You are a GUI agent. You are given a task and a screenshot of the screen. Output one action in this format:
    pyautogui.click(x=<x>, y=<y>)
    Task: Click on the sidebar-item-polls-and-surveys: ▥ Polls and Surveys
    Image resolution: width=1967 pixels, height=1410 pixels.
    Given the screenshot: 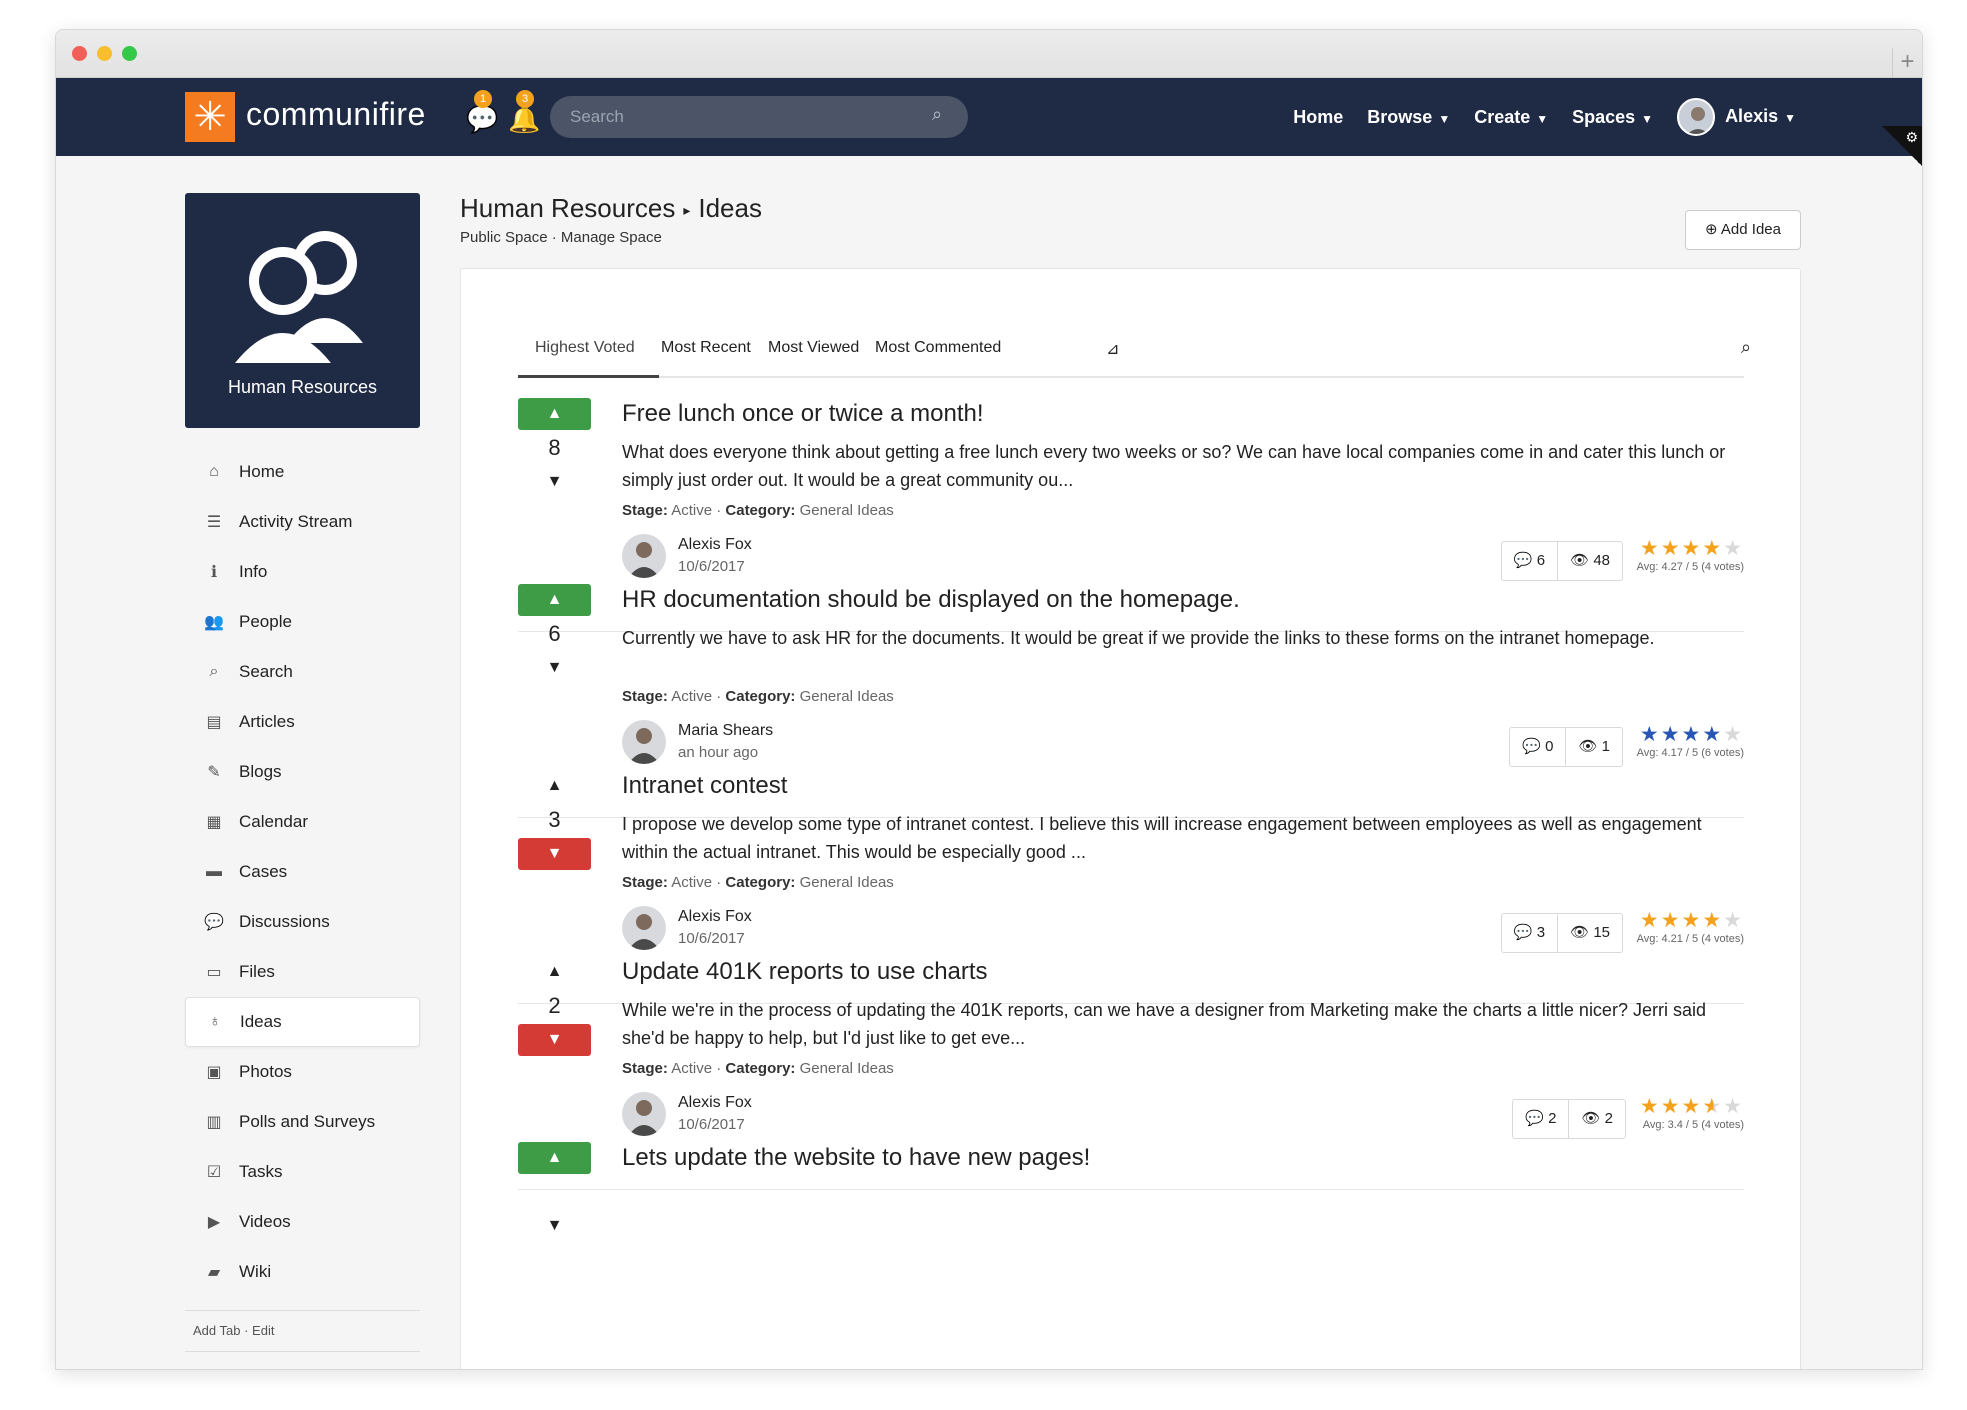 What is the action you would take?
    pyautogui.click(x=302, y=1122)
    